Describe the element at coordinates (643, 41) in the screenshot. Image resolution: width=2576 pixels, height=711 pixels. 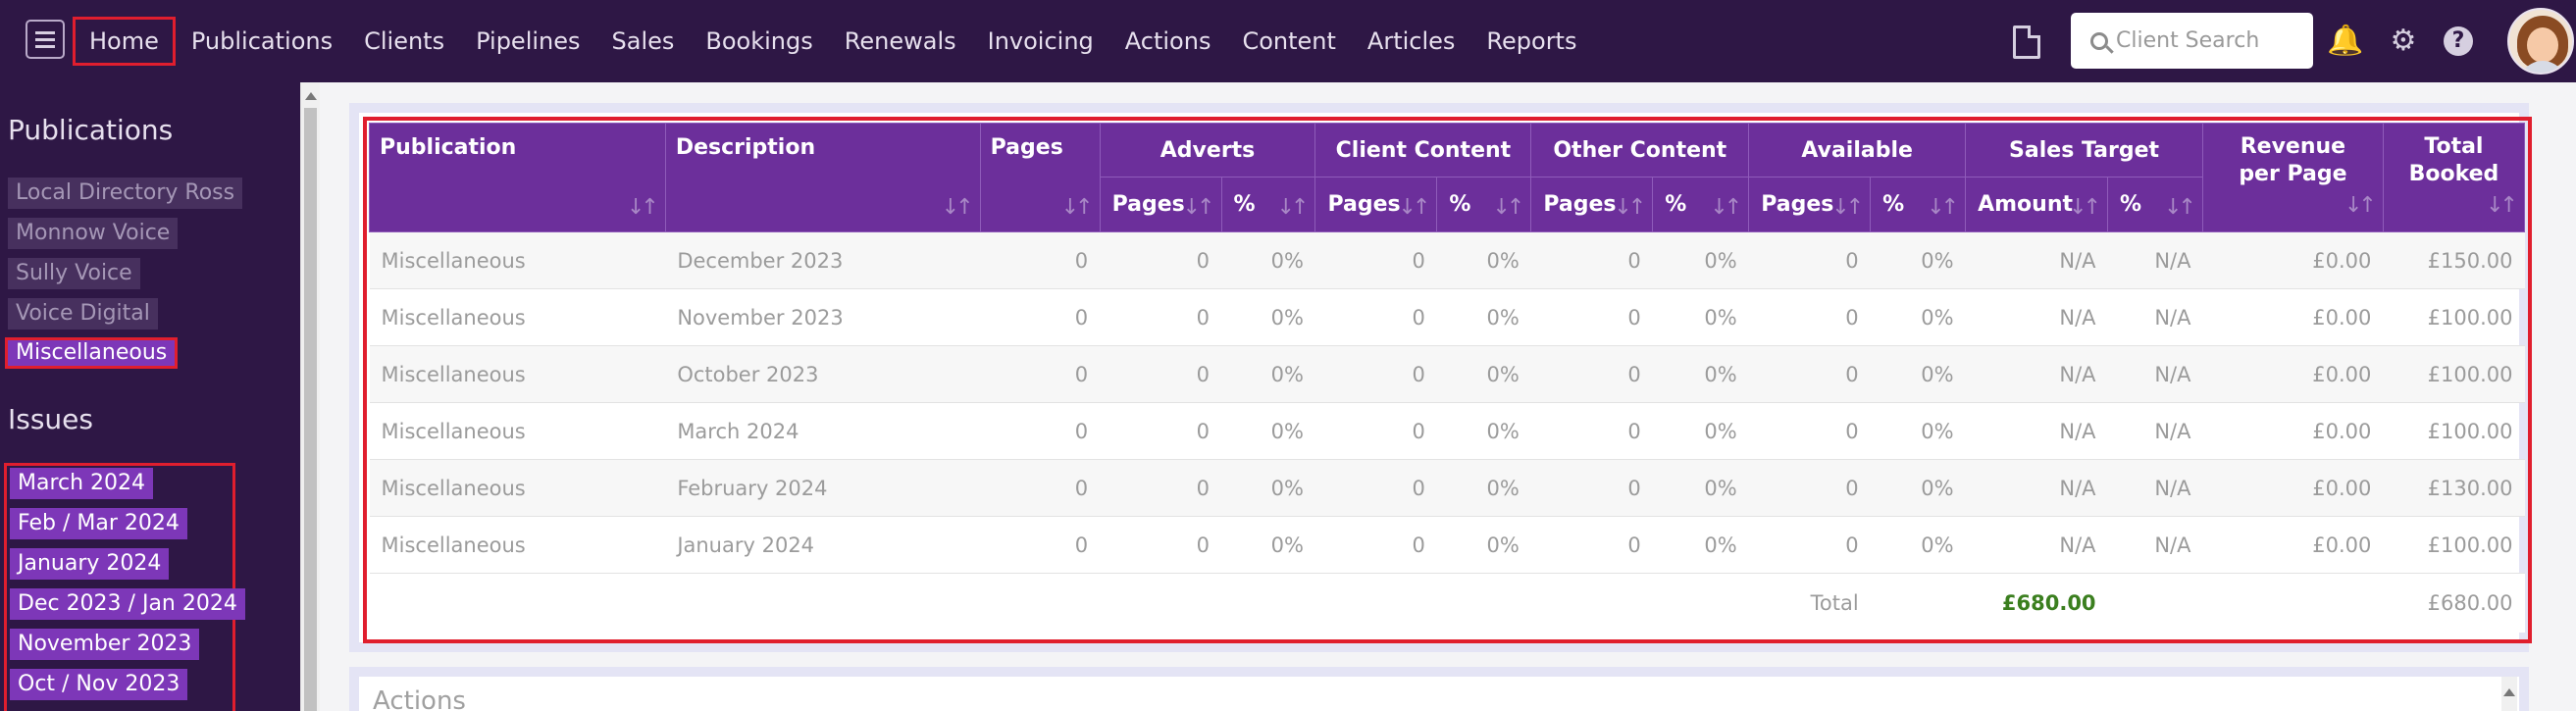
I see `nav-sales: Sales` at that location.